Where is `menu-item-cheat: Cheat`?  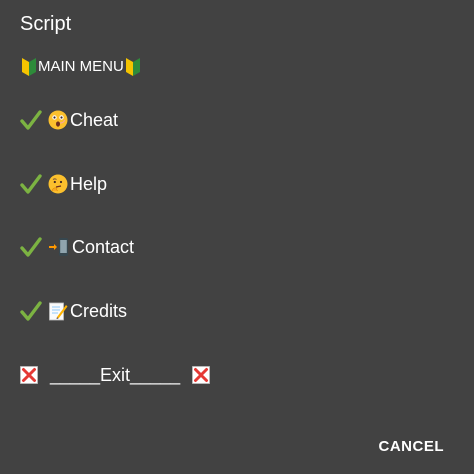
menu-item-cheat: Cheat is located at coordinates (69, 120).